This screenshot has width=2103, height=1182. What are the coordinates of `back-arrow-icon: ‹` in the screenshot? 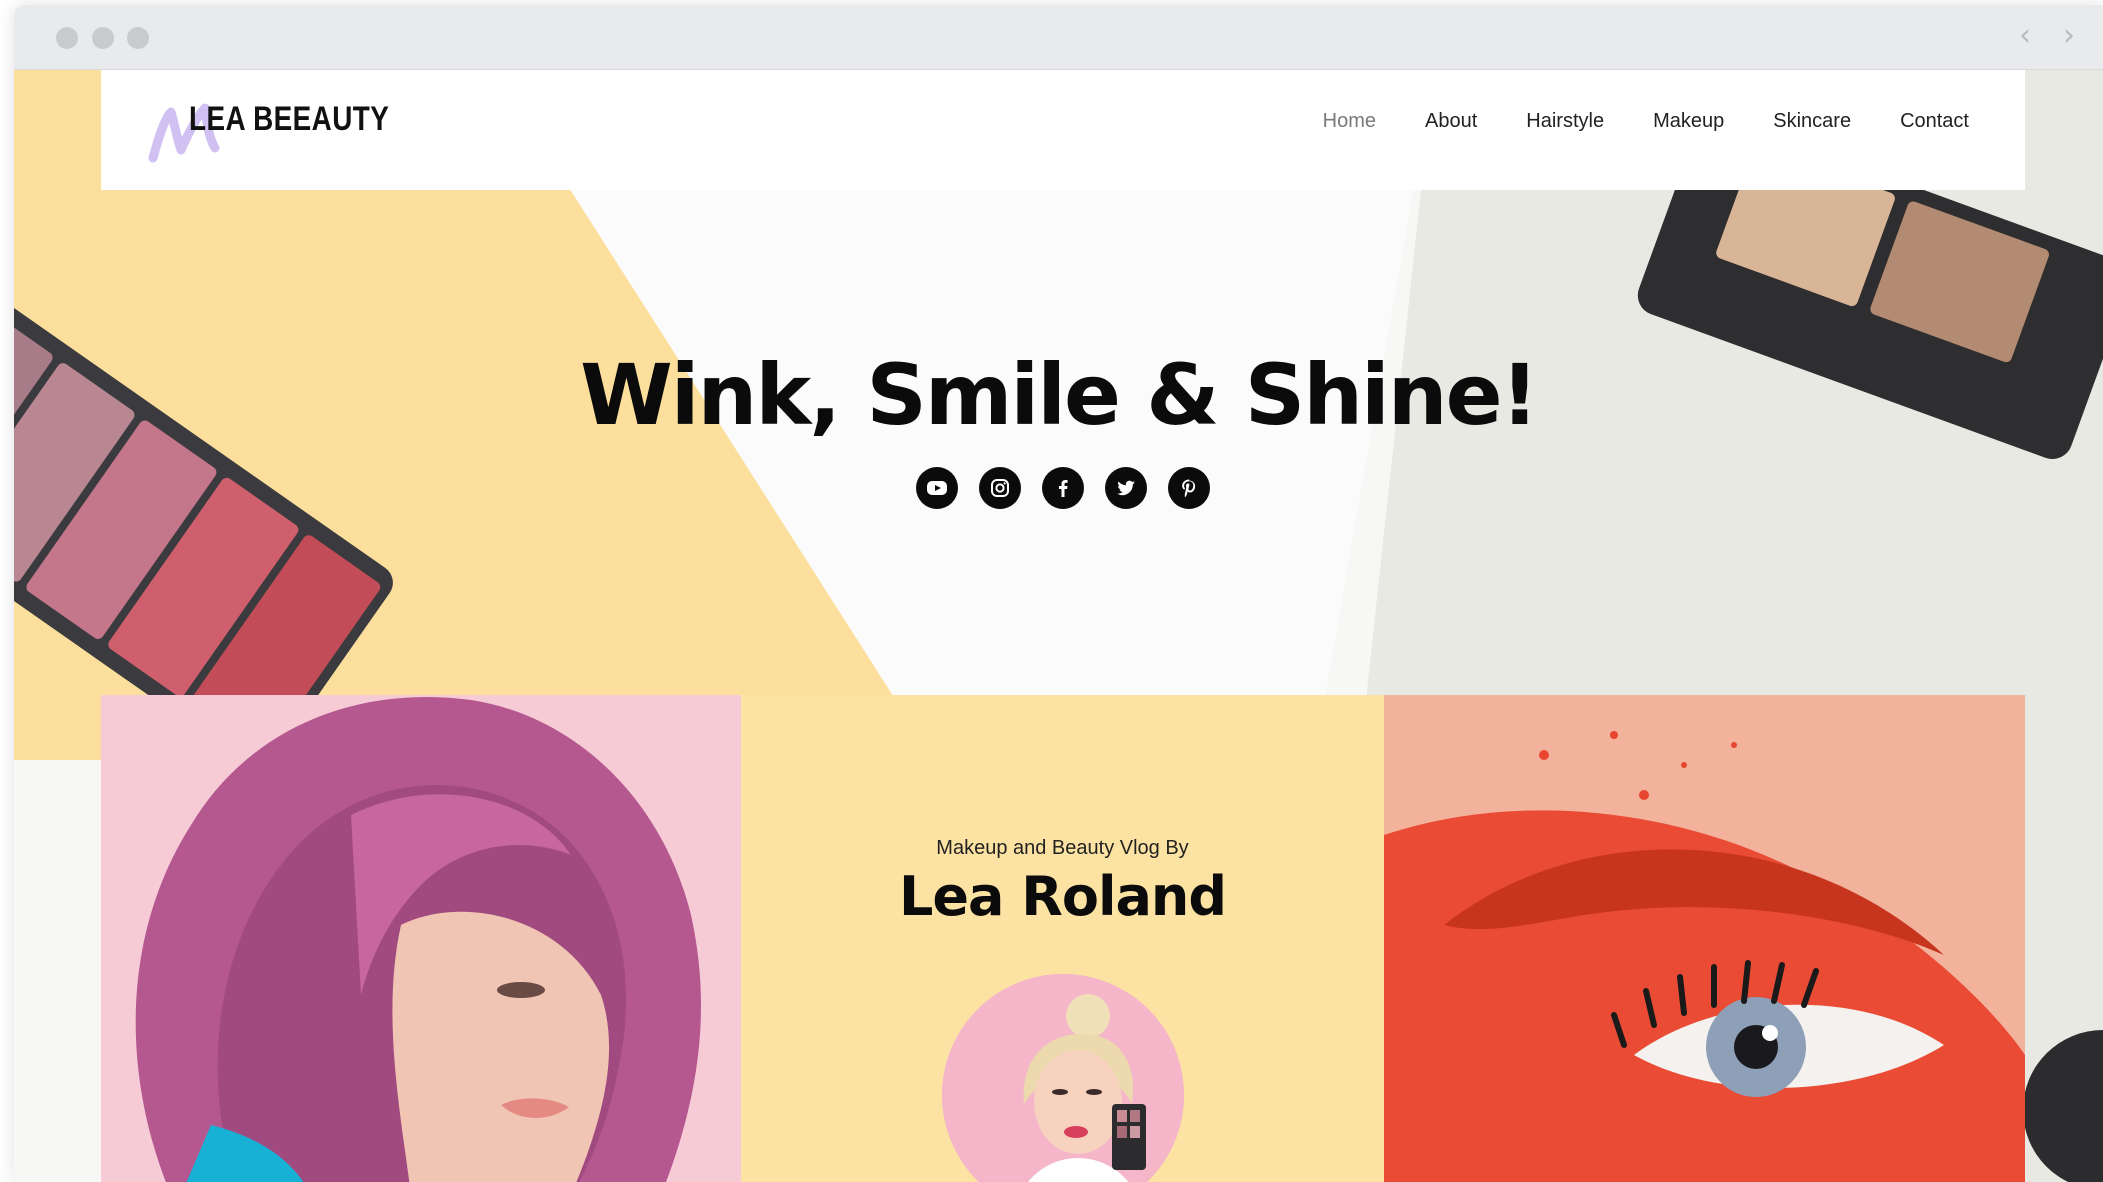 It's located at (2025, 36).